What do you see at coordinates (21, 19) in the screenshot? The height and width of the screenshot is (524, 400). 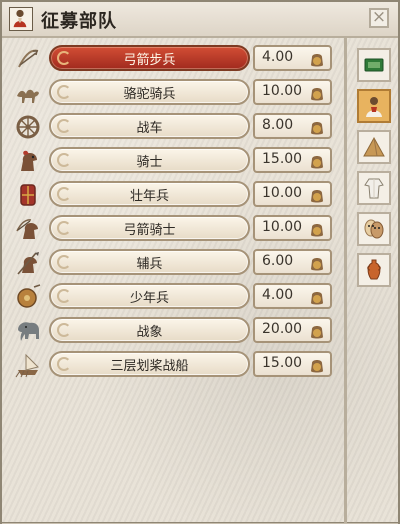 I see `advisor-portrait-icon` at bounding box center [21, 19].